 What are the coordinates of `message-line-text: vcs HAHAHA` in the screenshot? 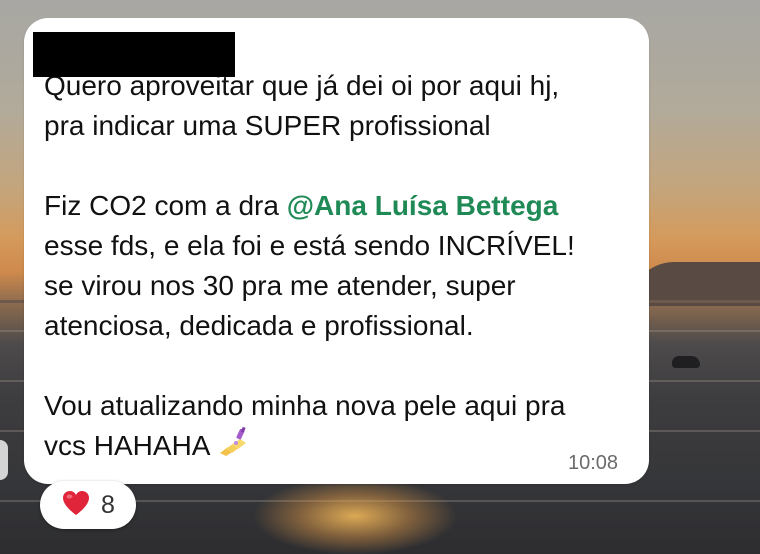 It's located at (127, 445).